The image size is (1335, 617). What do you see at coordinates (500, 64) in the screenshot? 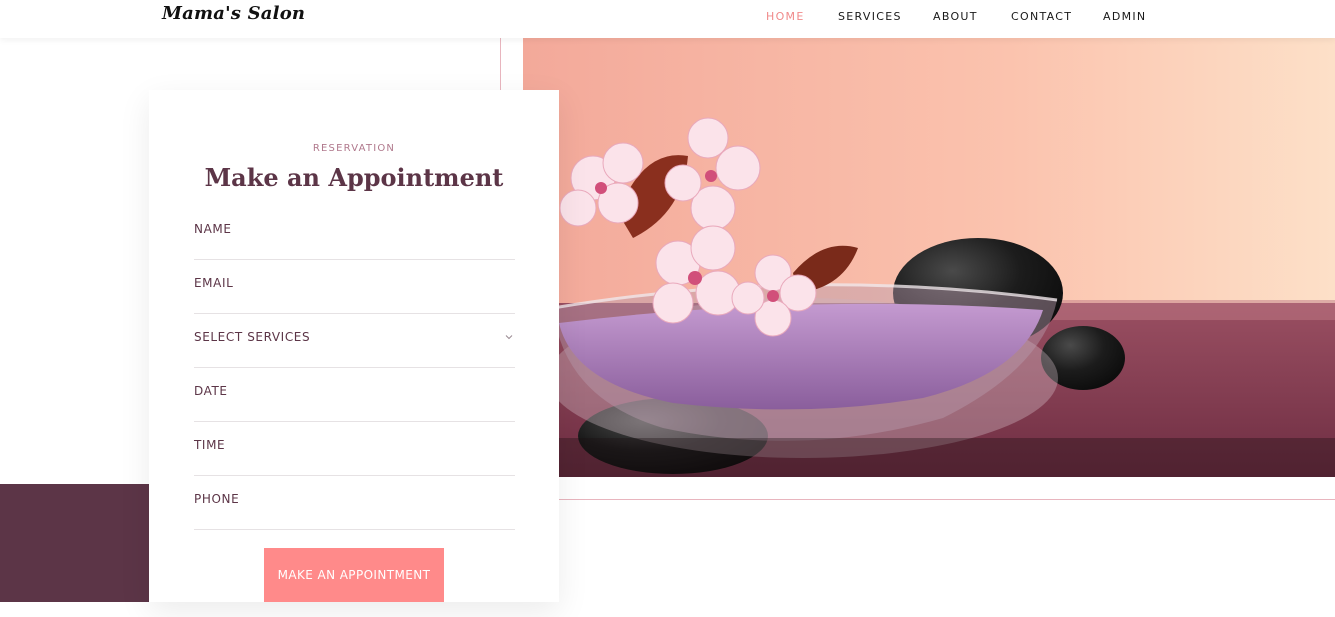
I see `decorative-vertical-line` at bounding box center [500, 64].